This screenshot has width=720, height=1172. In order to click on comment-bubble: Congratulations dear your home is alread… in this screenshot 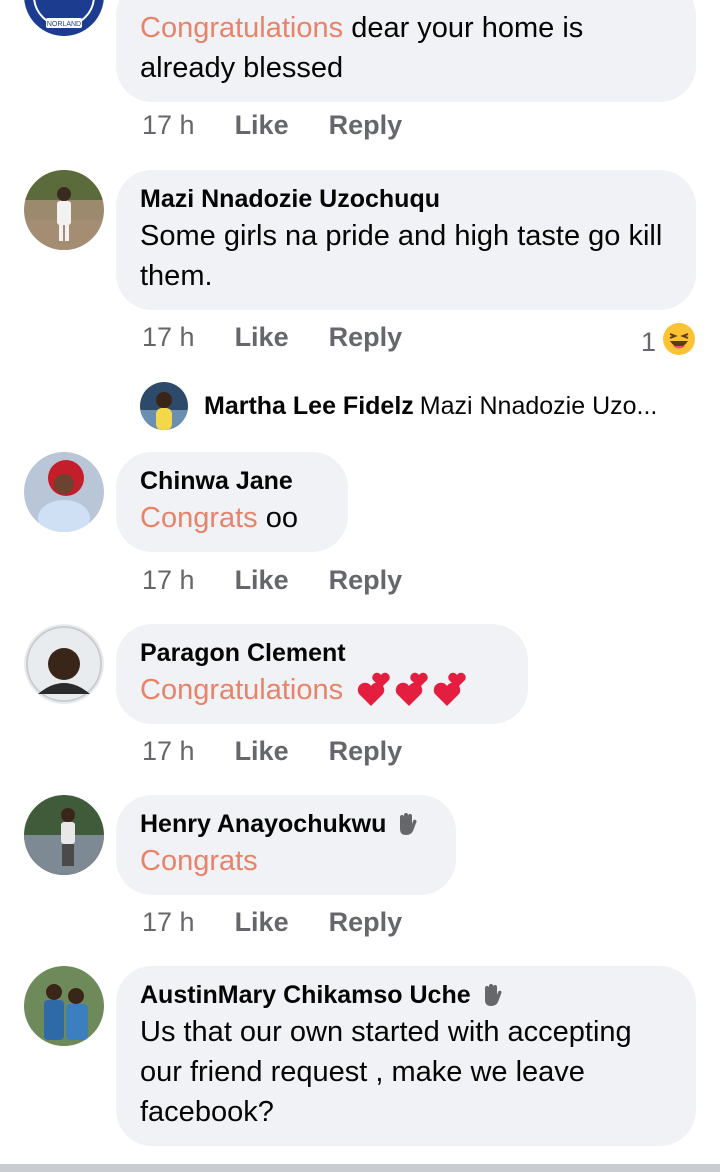, I will do `click(406, 51)`.